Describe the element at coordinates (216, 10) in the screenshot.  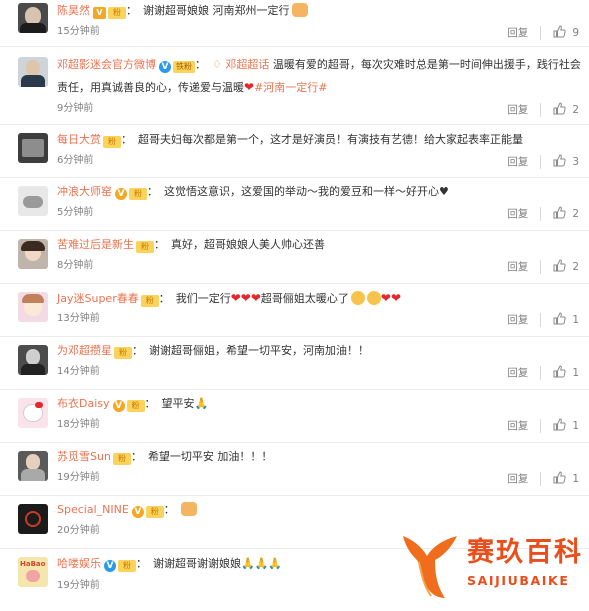
I see `comment-text: 谢谢超哥娘娘 河南郑州一定行` at that location.